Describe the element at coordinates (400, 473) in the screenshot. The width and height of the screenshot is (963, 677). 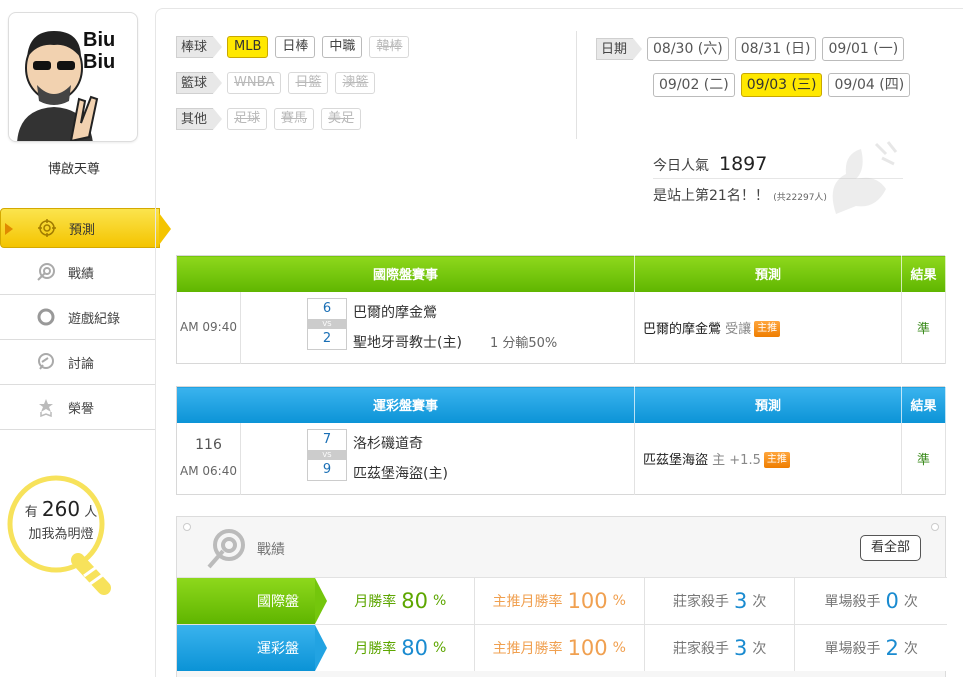
I see `team-home: 匹茲堡海盜(主)` at that location.